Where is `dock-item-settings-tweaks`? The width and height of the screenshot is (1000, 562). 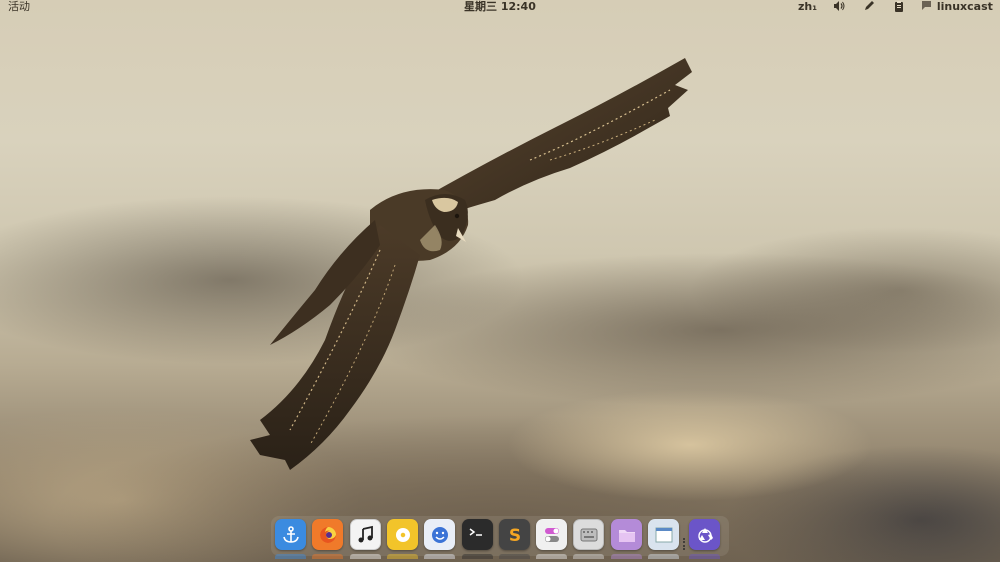
dock-item-settings-tweaks is located at coordinates (551, 534).